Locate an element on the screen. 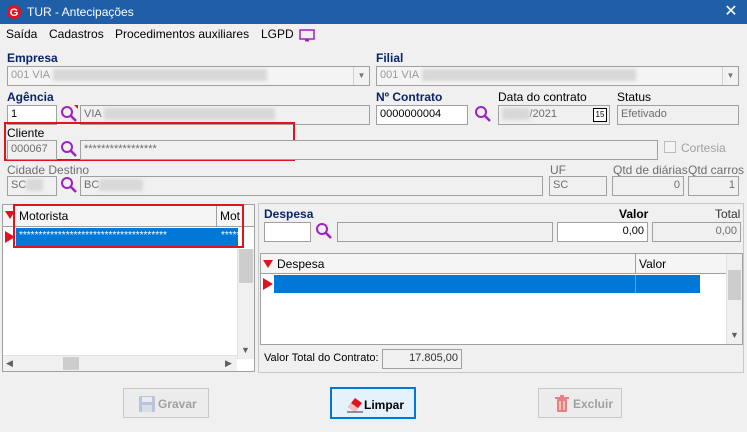  contrato-input: 0000000004 is located at coordinates (422, 115).